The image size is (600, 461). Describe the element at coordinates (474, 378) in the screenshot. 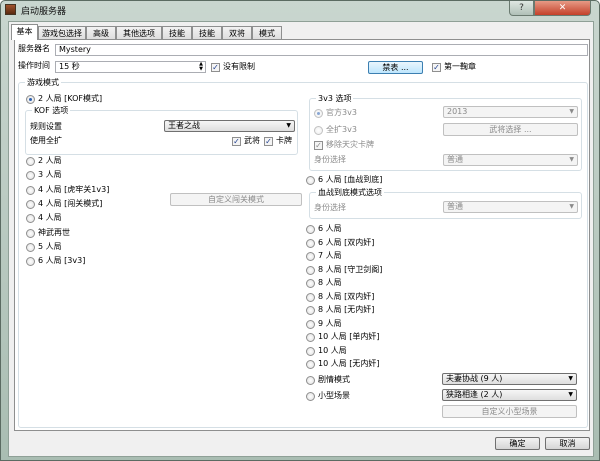

I see `story-value: 夫妻协战 (9 人)` at that location.